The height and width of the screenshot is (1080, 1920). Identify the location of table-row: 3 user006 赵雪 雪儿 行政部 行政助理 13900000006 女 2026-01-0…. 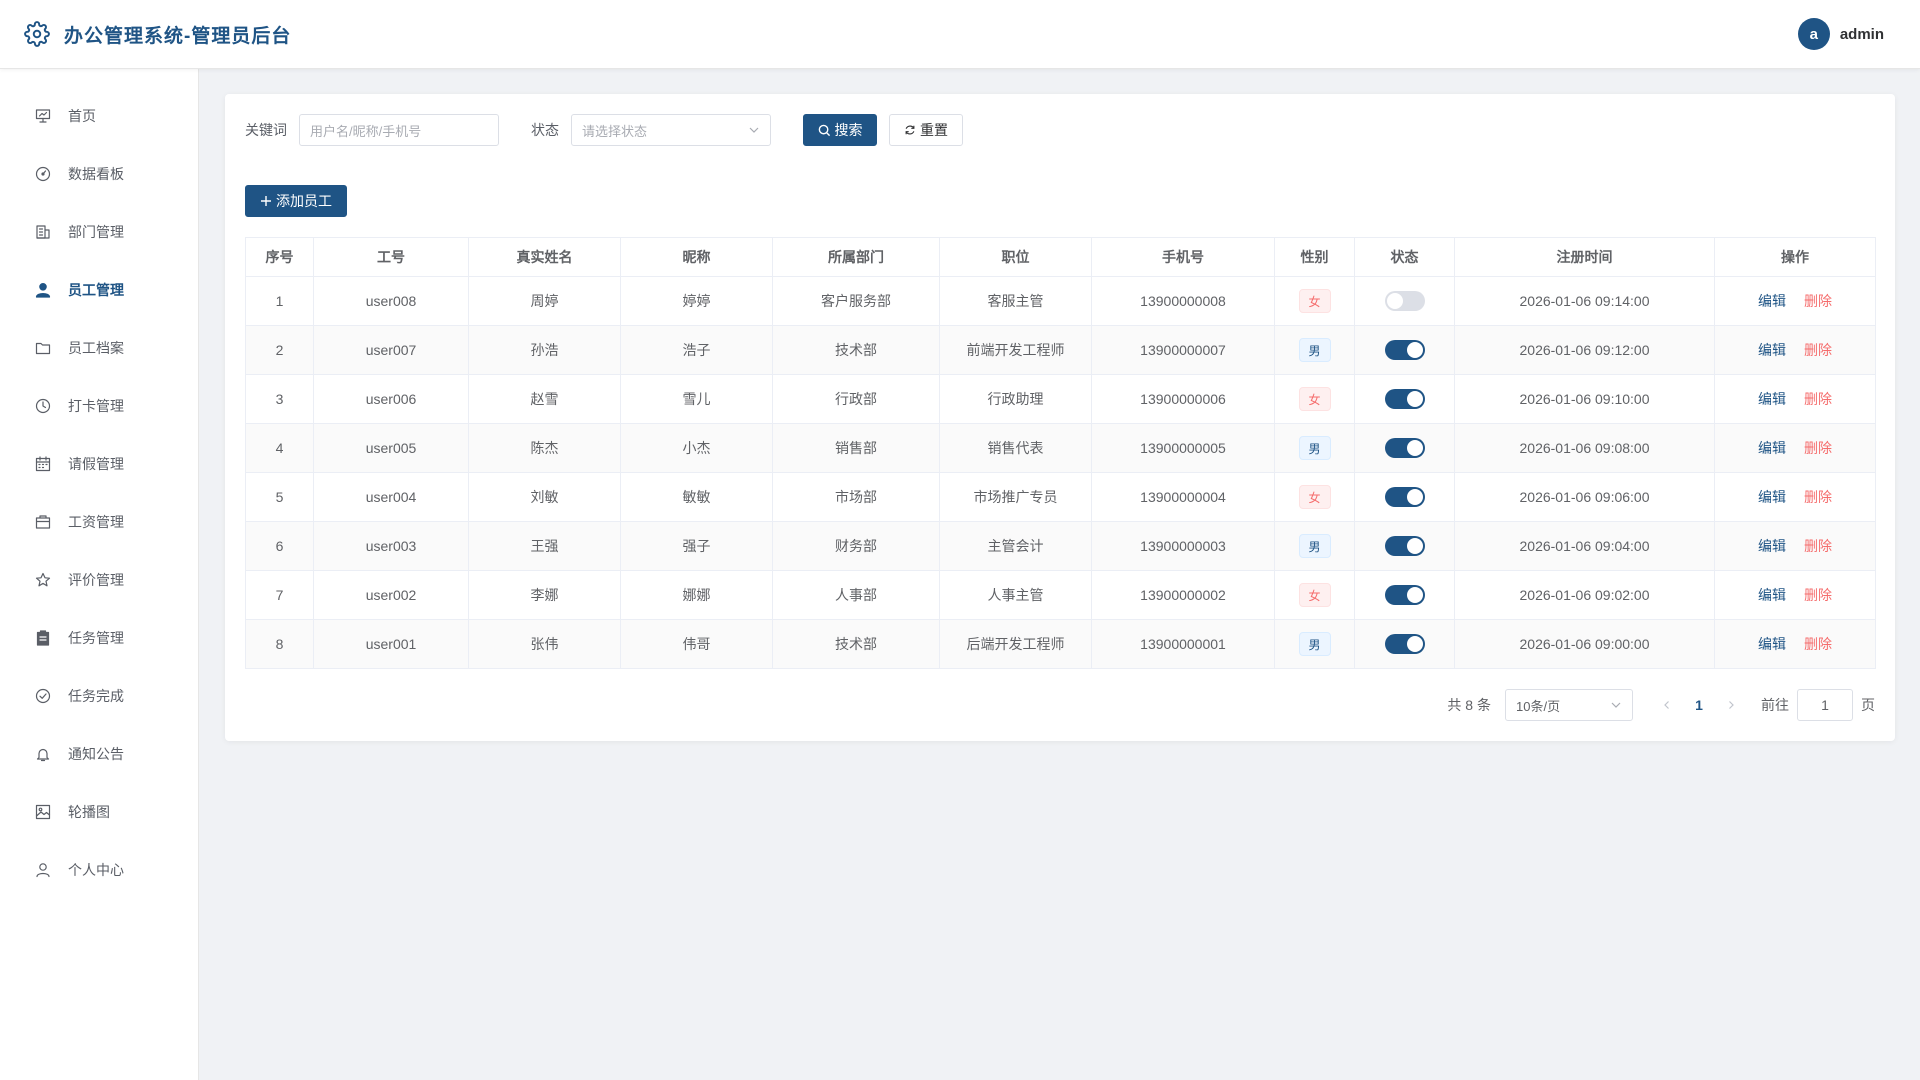
(1060, 399).